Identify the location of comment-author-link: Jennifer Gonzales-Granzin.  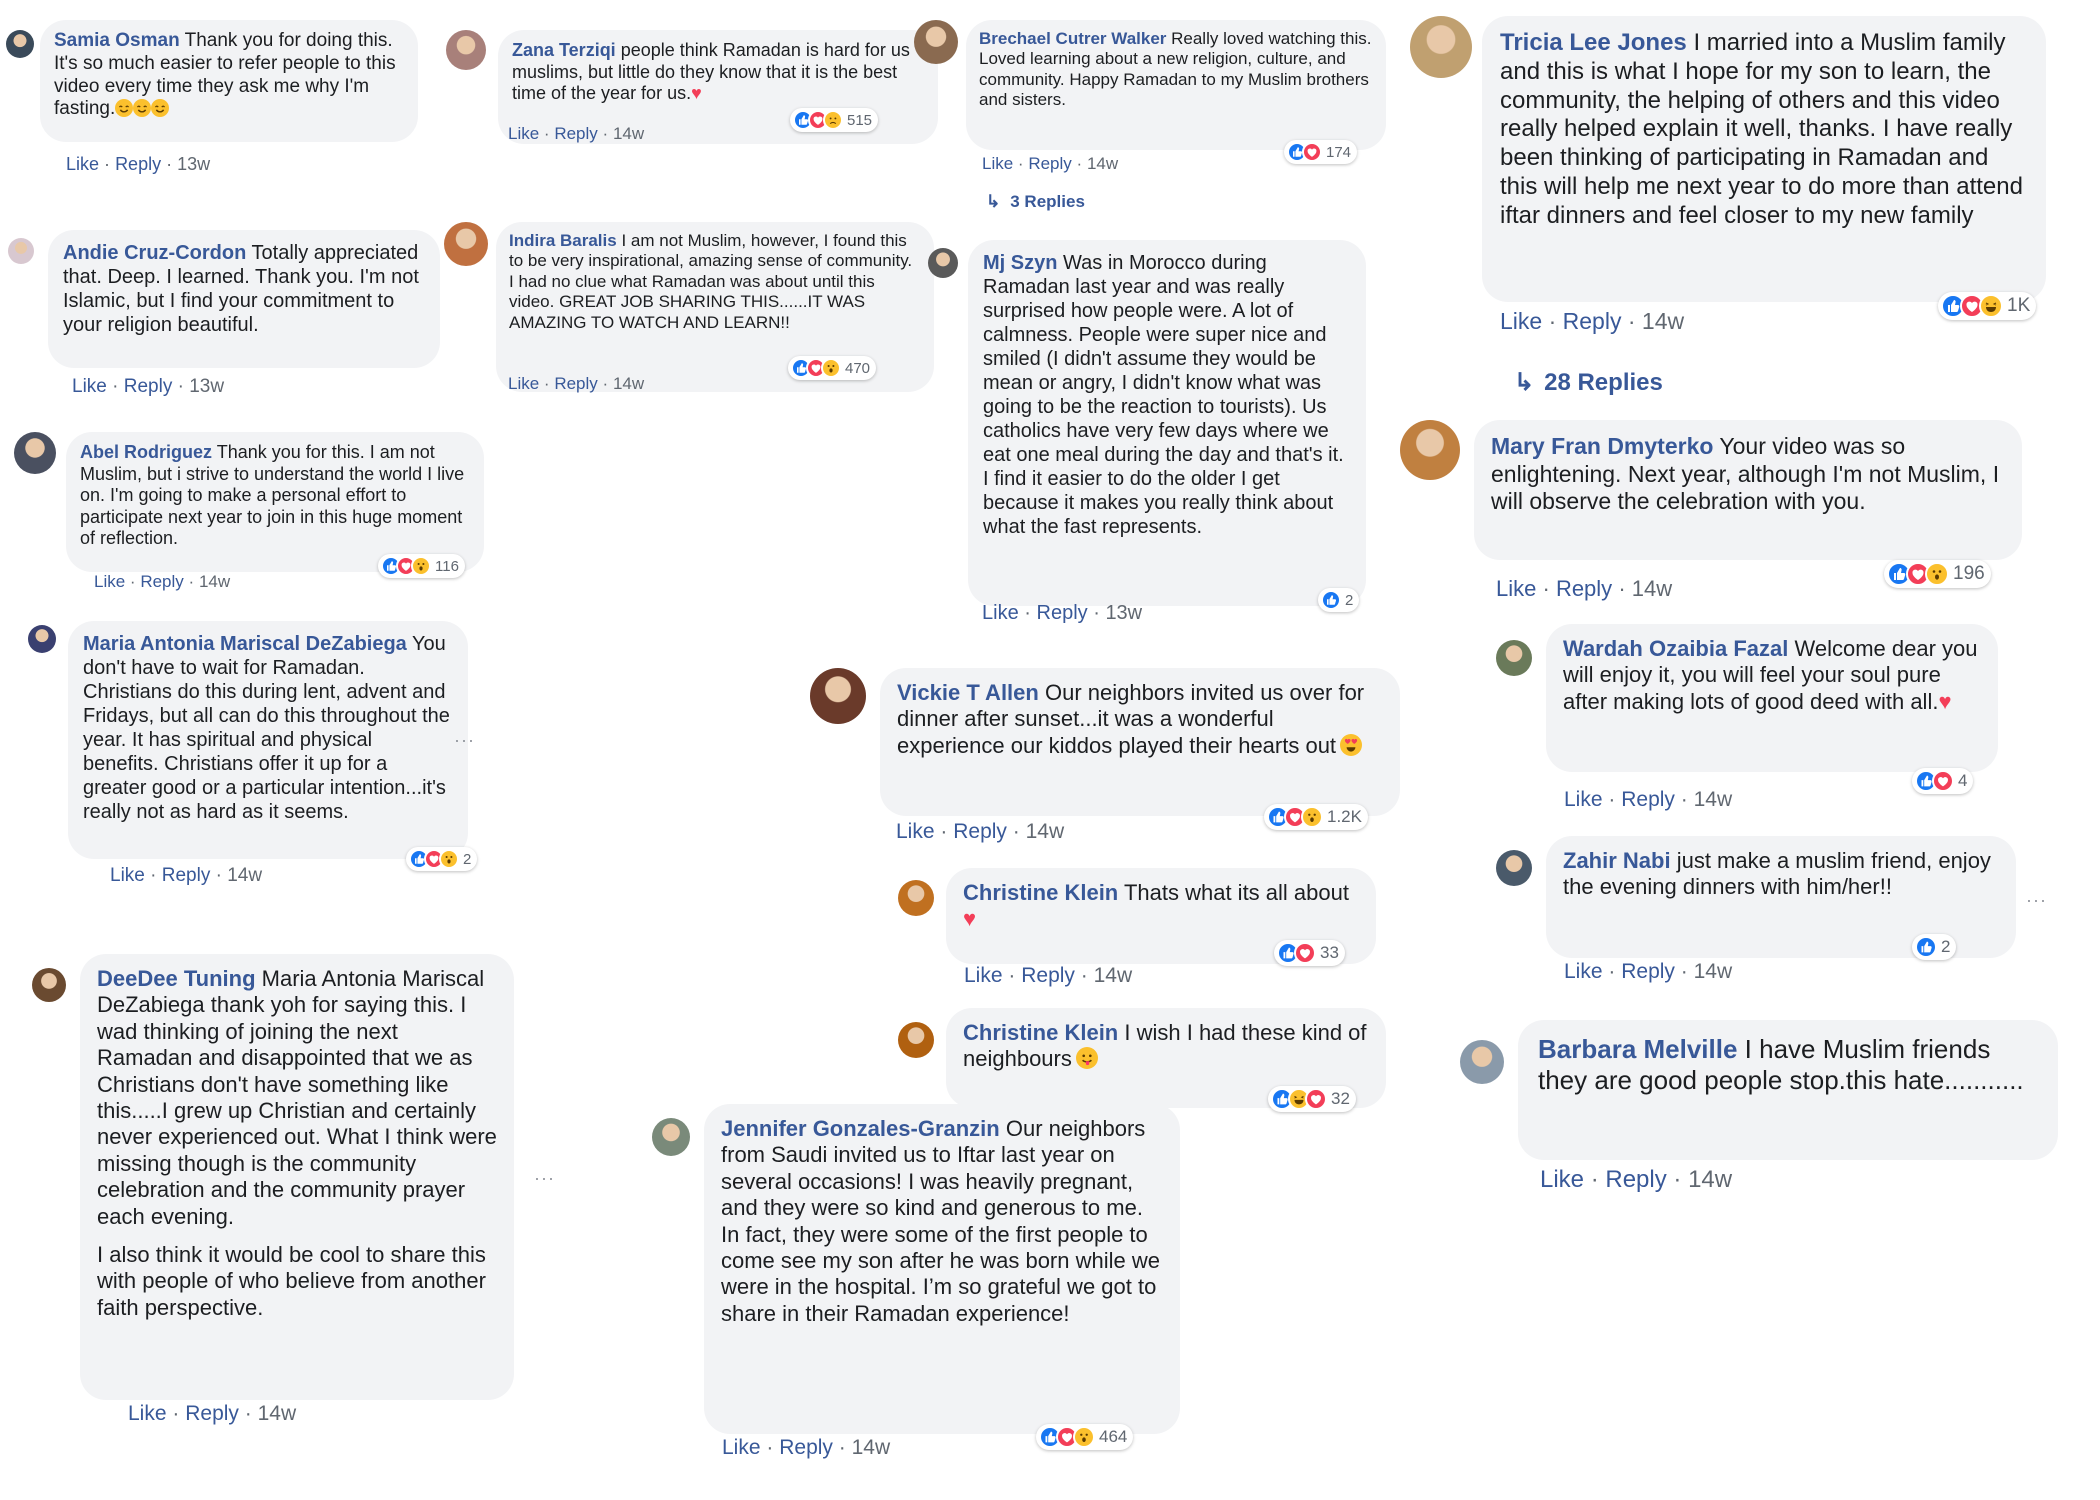
(860, 1128).